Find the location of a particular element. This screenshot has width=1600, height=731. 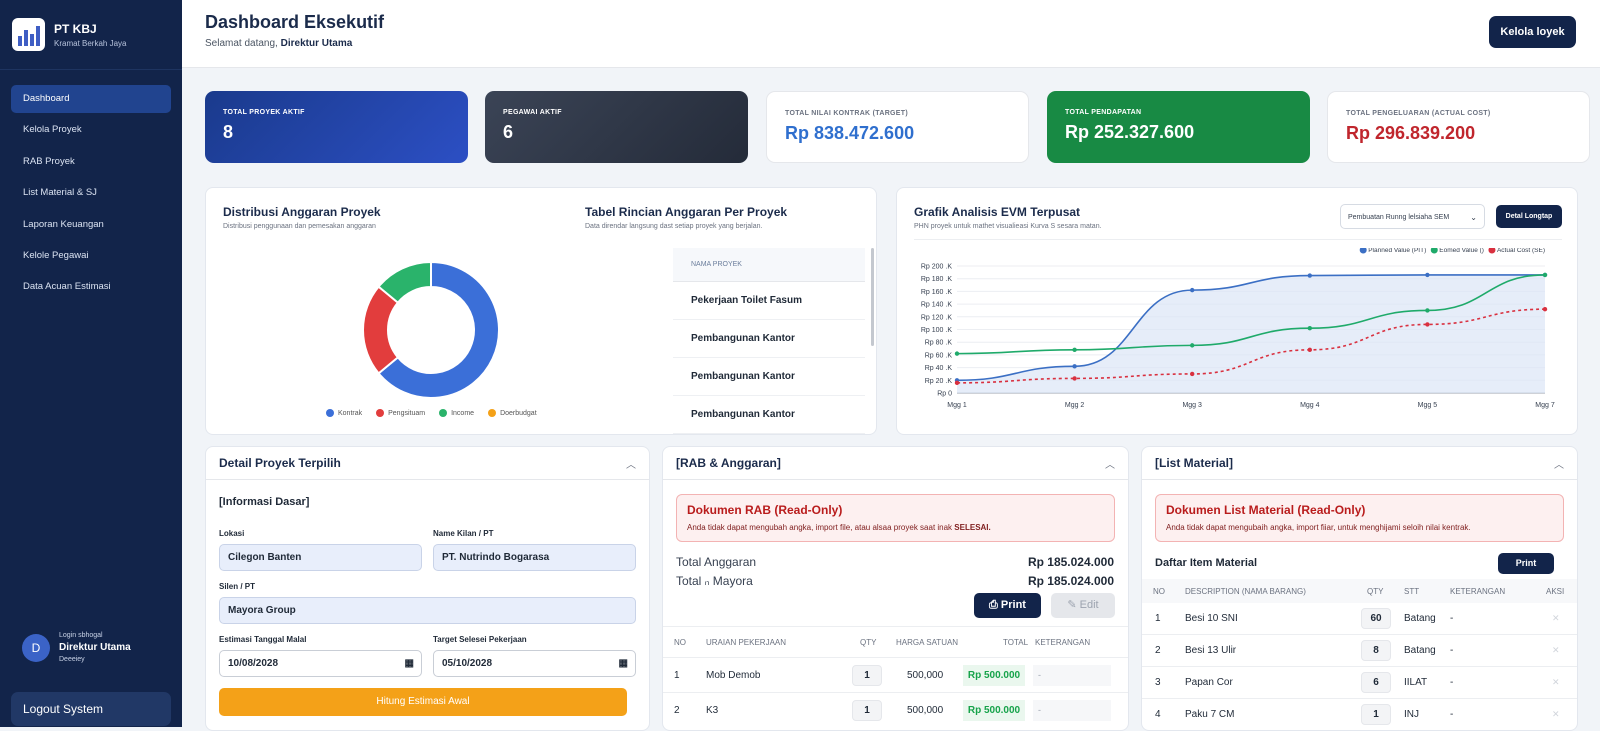

edit-button: ✎ Edit is located at coordinates (1083, 605).